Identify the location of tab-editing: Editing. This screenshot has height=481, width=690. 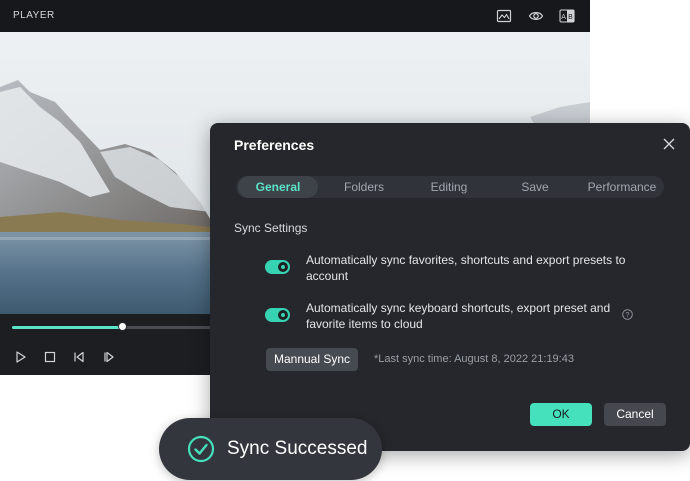
(449, 187).